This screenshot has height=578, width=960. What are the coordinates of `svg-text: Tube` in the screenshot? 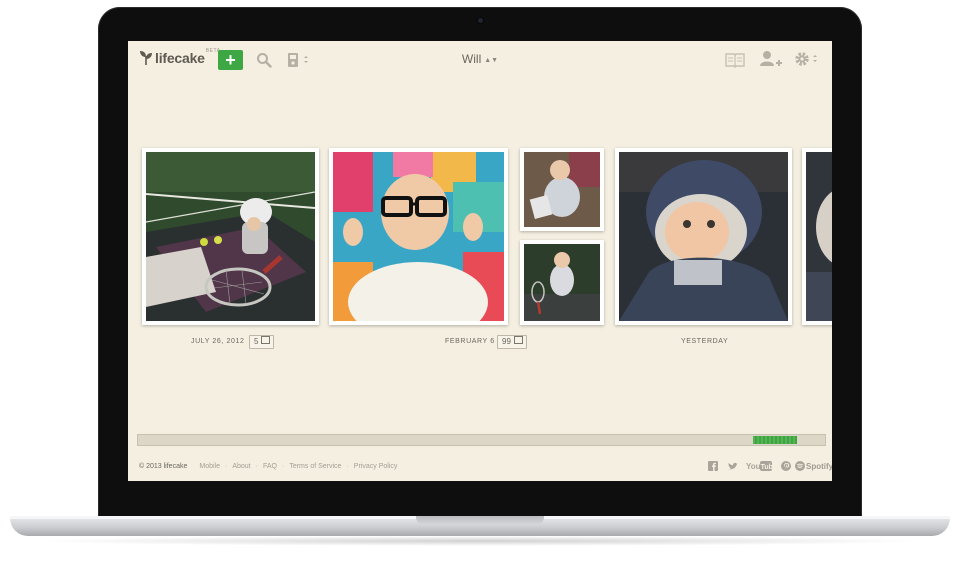 It's located at (766, 467).